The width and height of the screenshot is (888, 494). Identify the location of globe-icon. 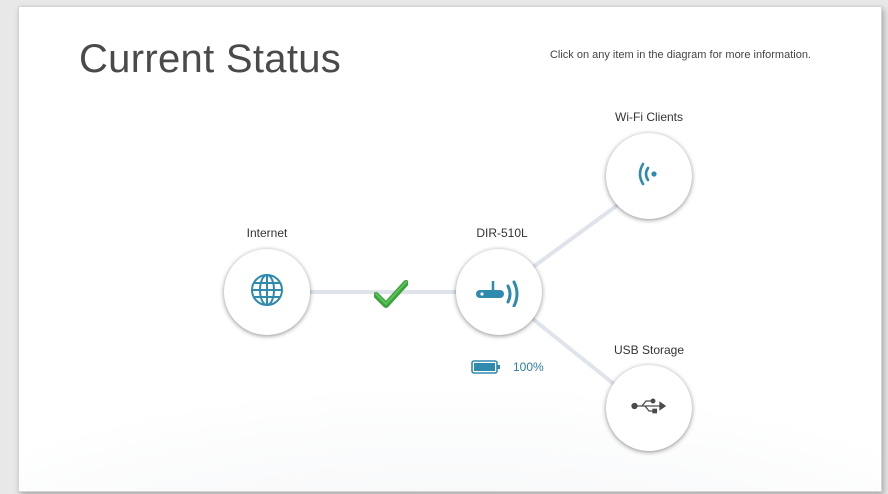
(267, 292).